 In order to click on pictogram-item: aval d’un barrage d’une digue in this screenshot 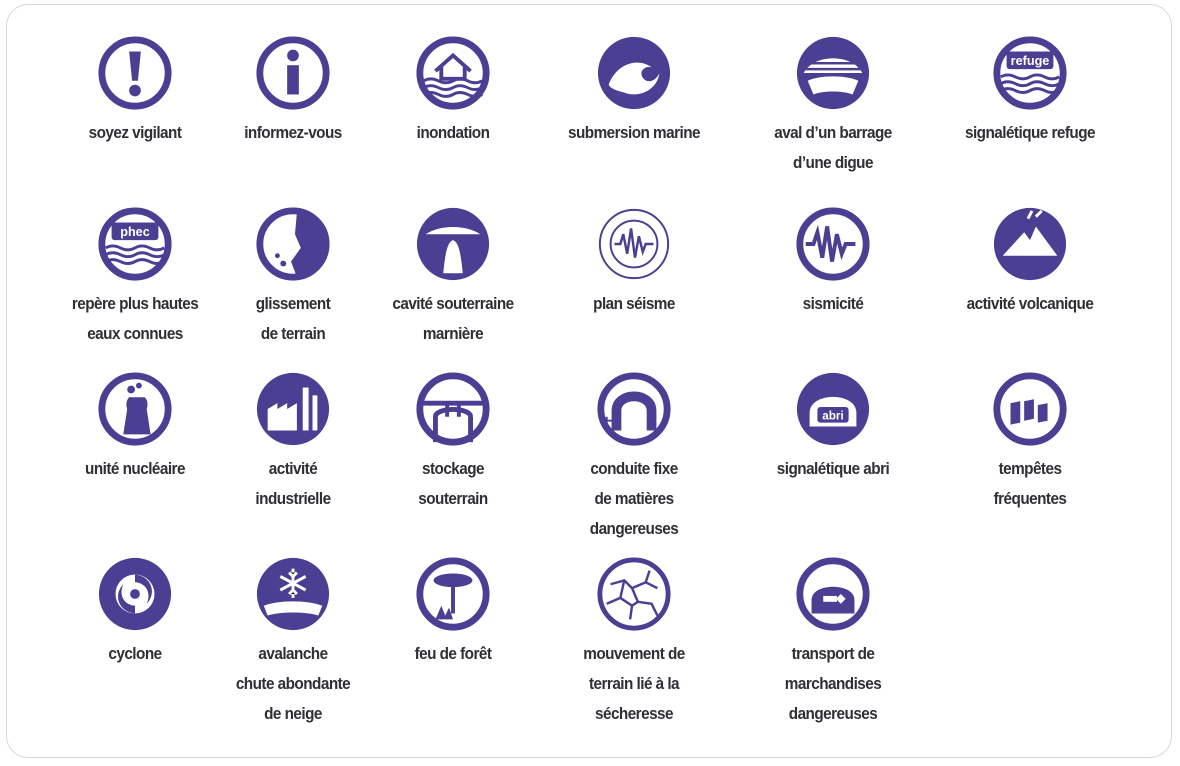, I will do `click(833, 106)`.